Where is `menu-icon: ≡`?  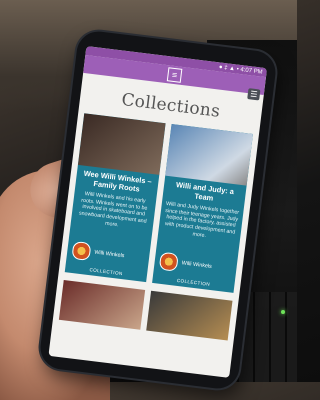
menu-icon: ≡ is located at coordinates (174, 75).